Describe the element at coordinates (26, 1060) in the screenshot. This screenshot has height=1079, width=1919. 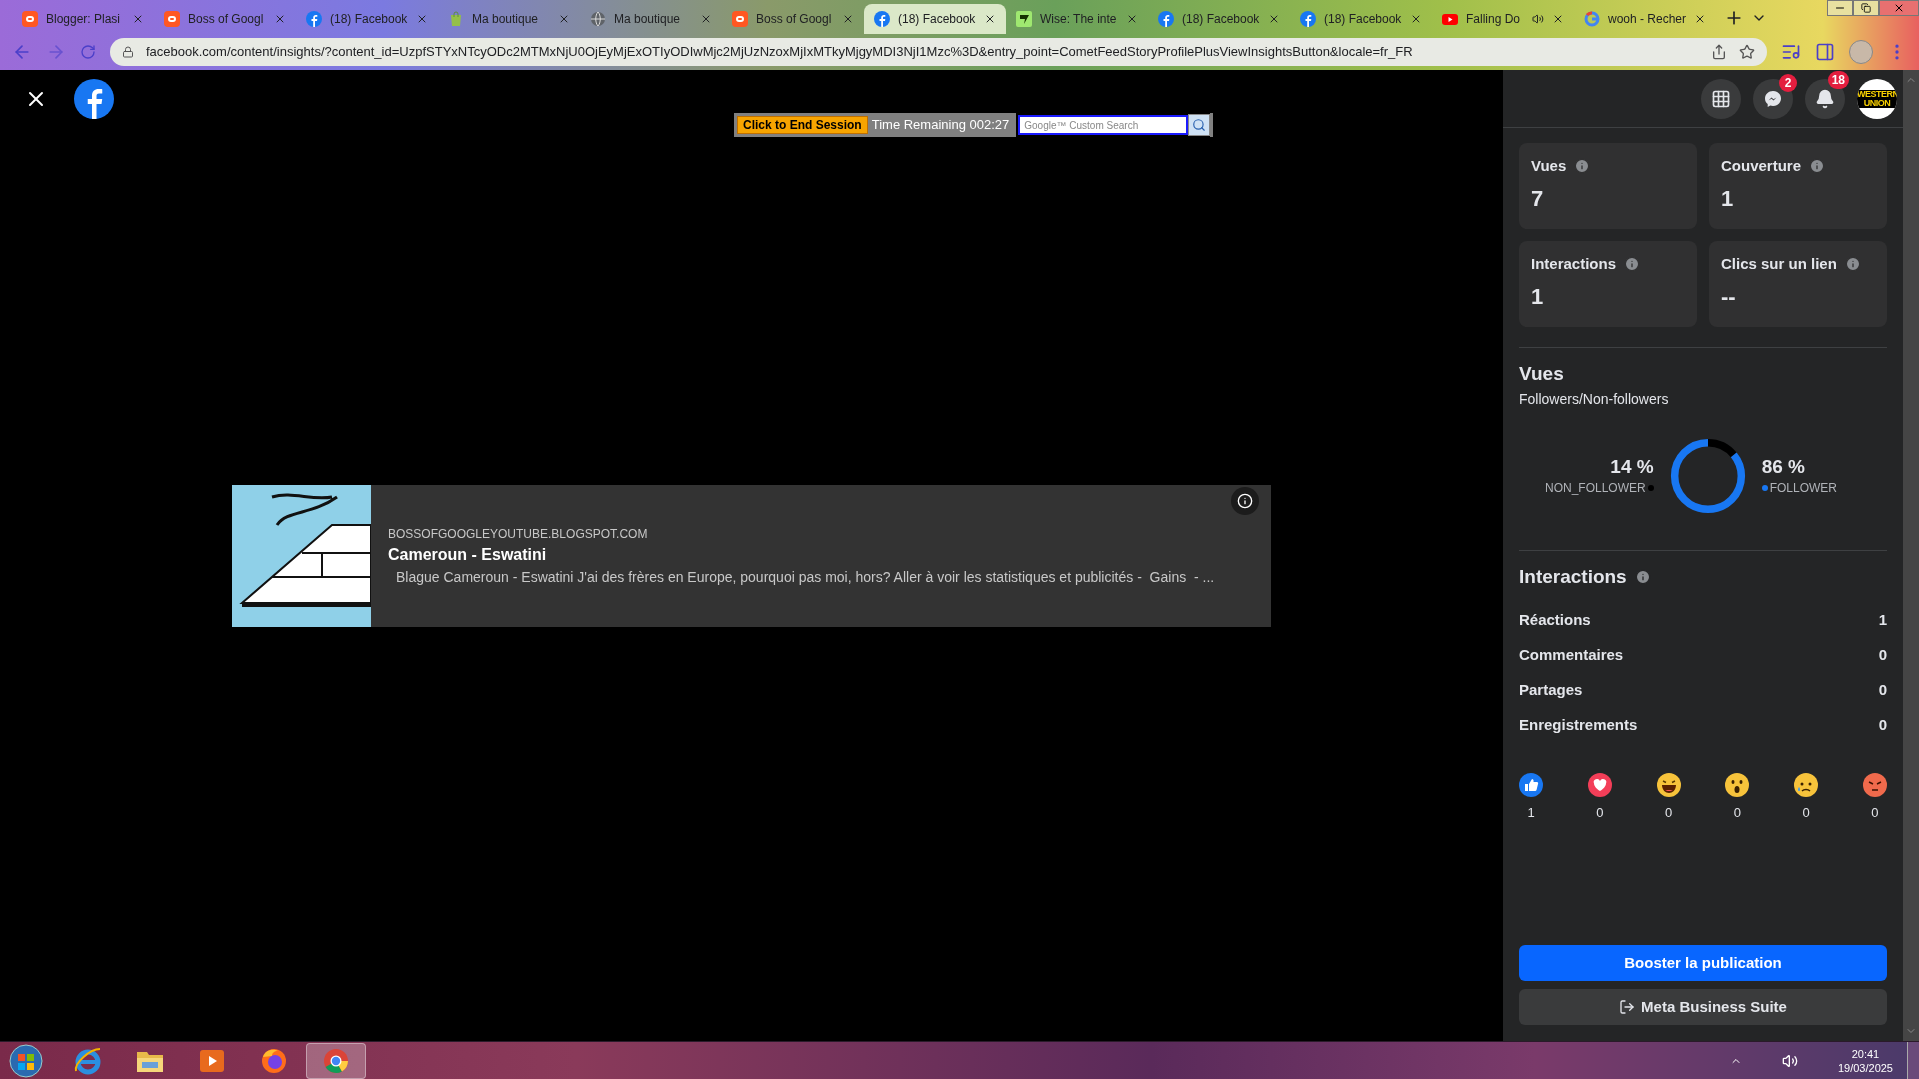
I see `start-button` at that location.